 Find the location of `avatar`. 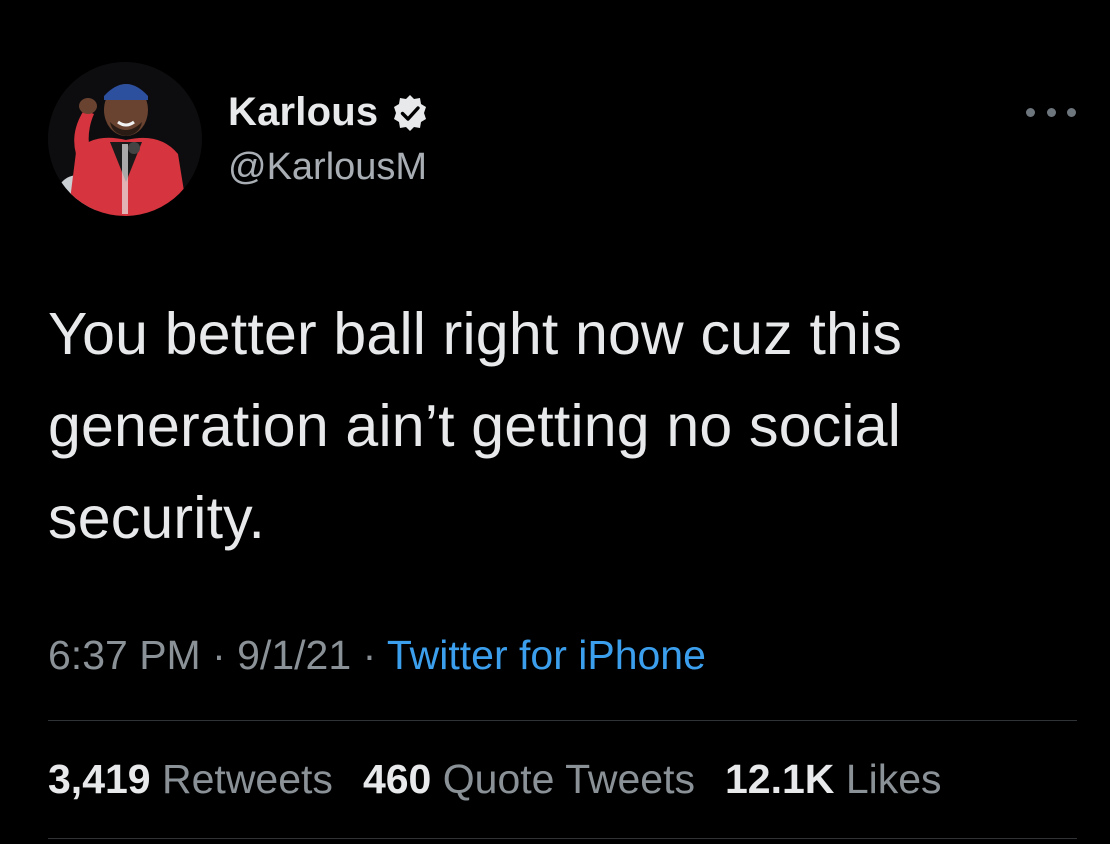

avatar is located at coordinates (125, 139).